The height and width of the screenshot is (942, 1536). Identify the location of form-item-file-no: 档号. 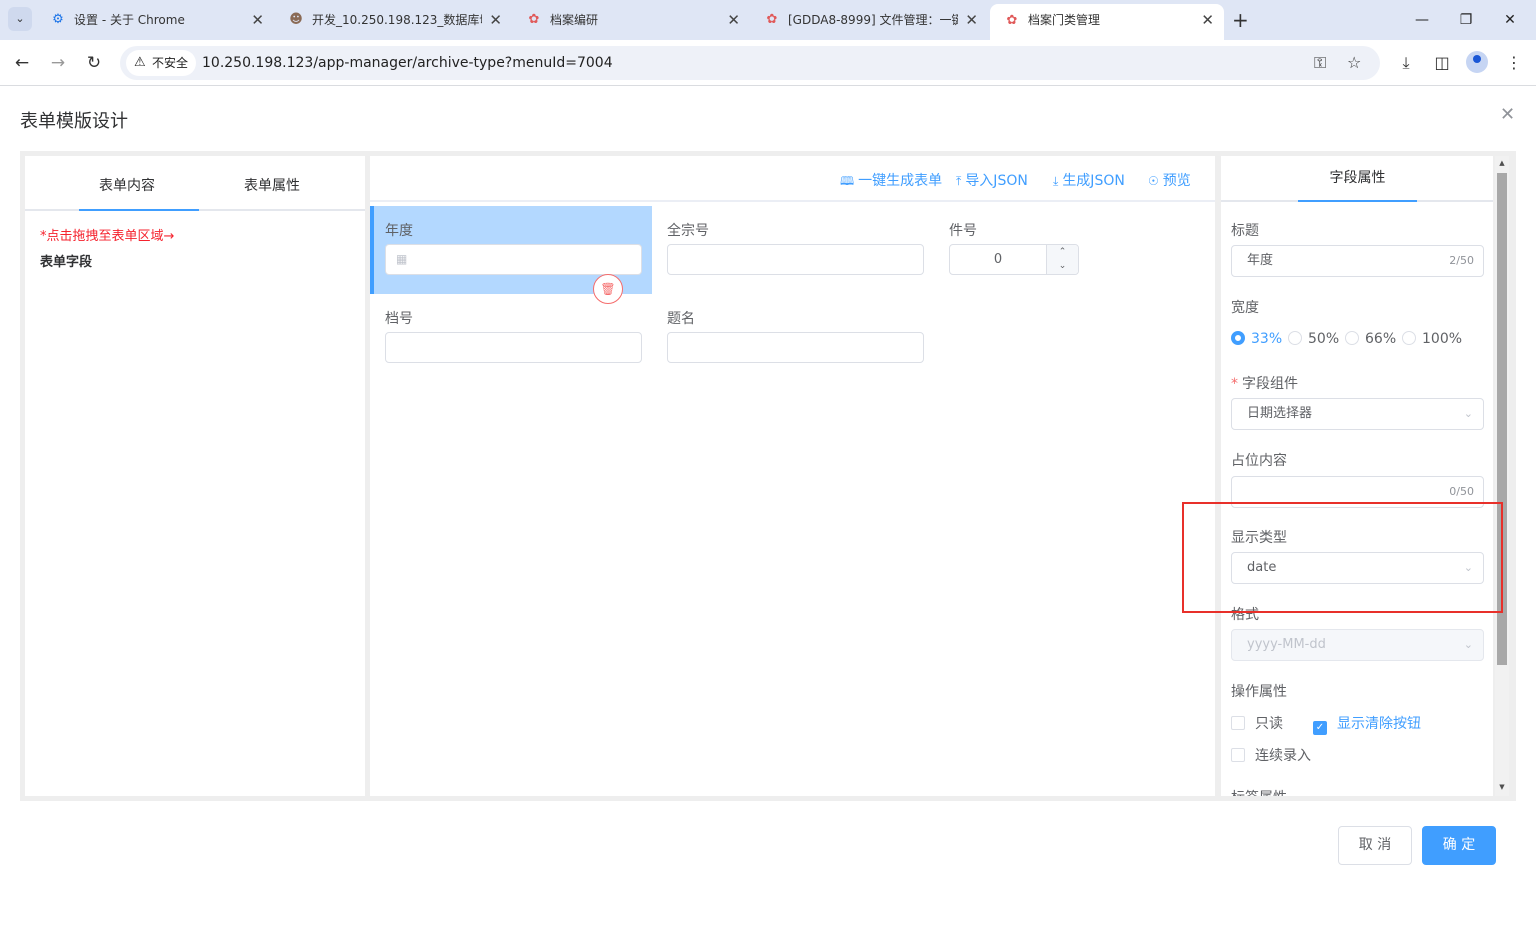
(511, 338).